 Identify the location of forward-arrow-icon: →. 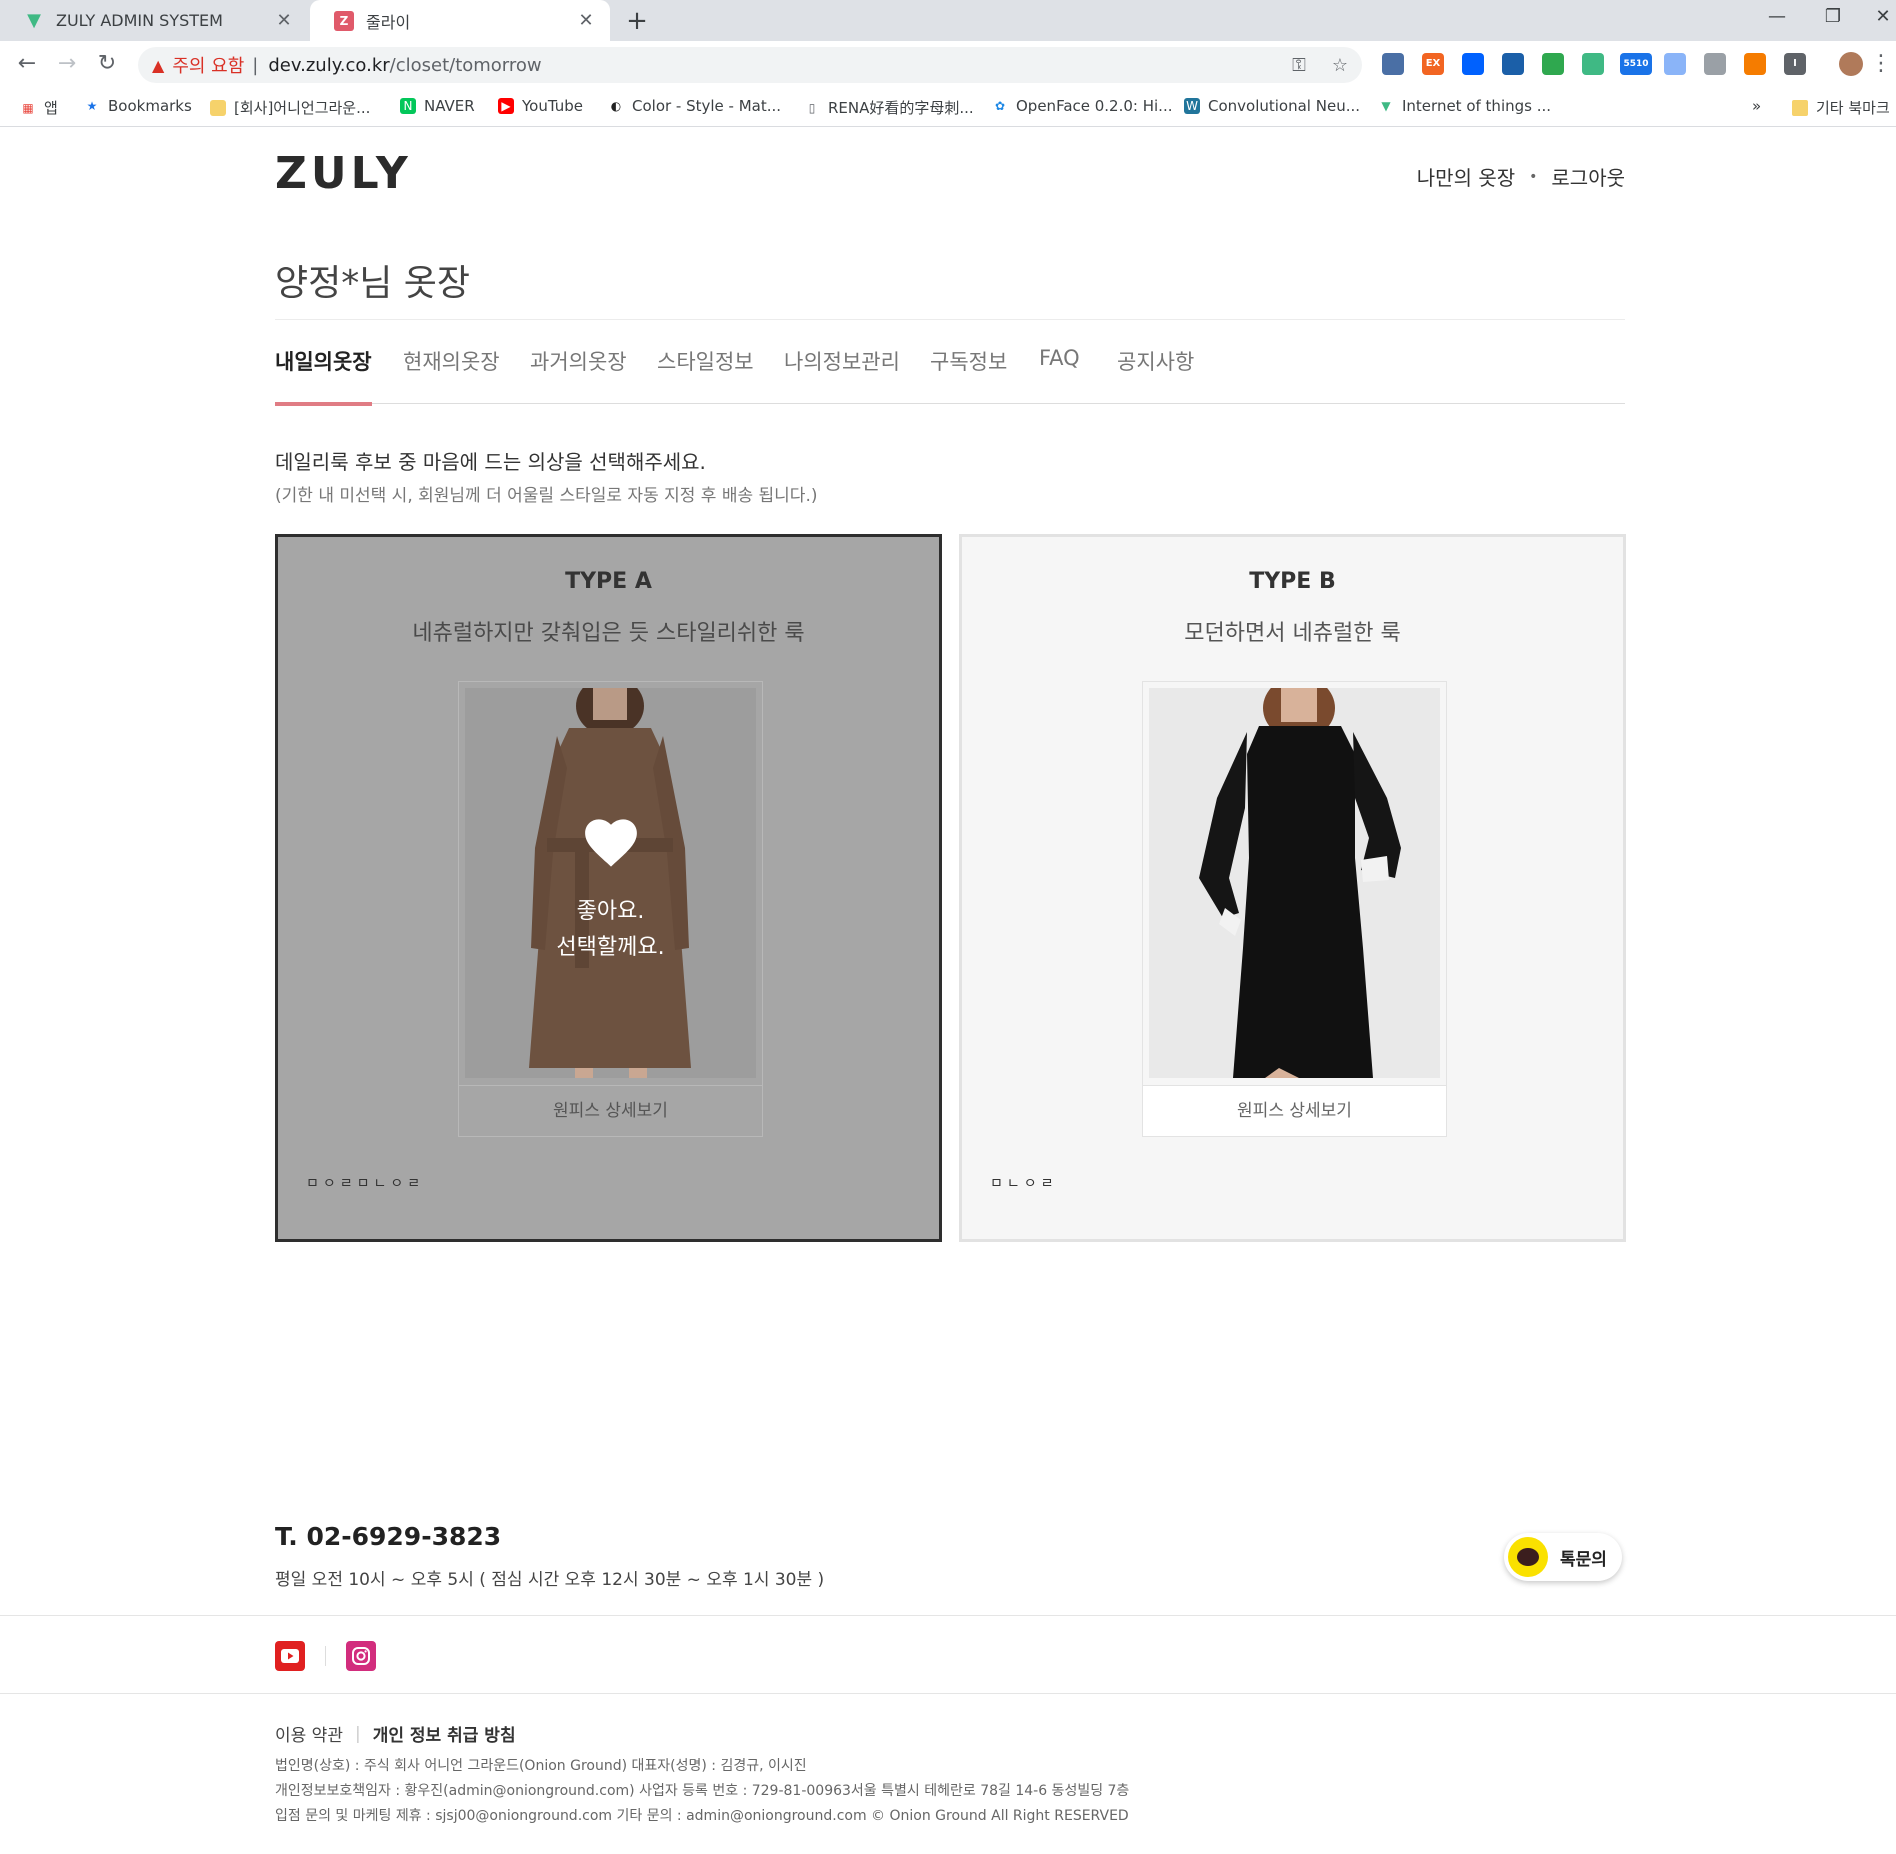
(67, 64).